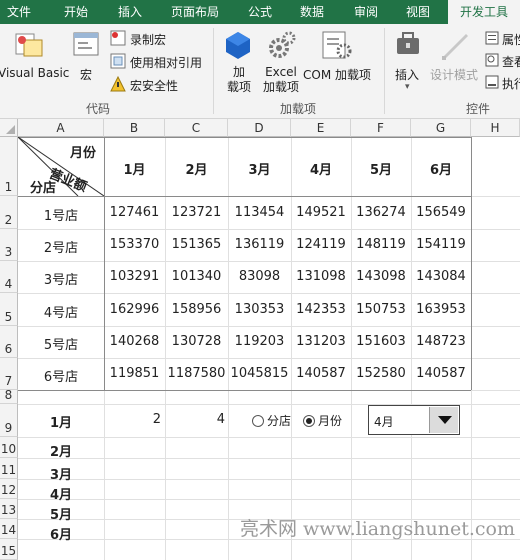 This screenshot has width=520, height=560. What do you see at coordinates (195, 12) in the screenshot?
I see `tab-page-layout: 页面布局` at bounding box center [195, 12].